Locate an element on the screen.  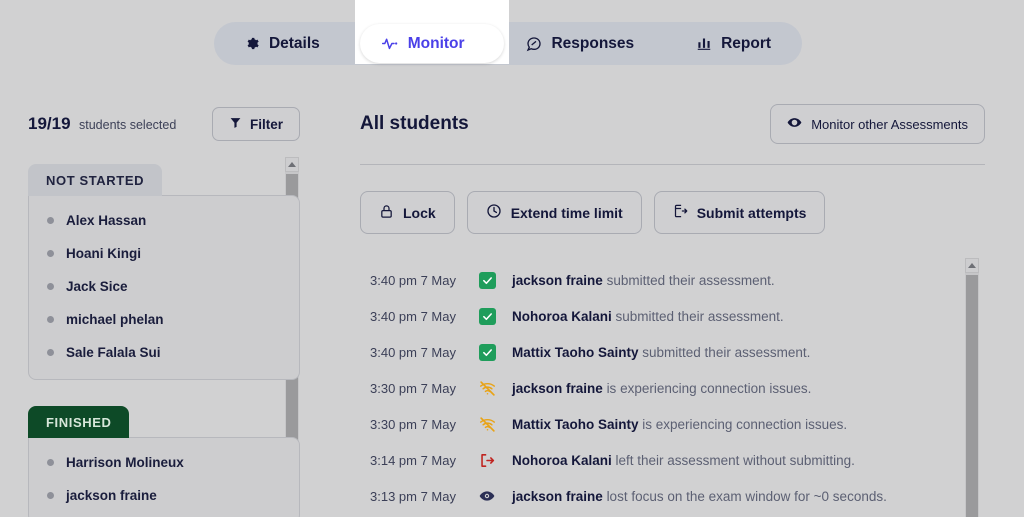
list-item: Jack Sice is located at coordinates (164, 286).